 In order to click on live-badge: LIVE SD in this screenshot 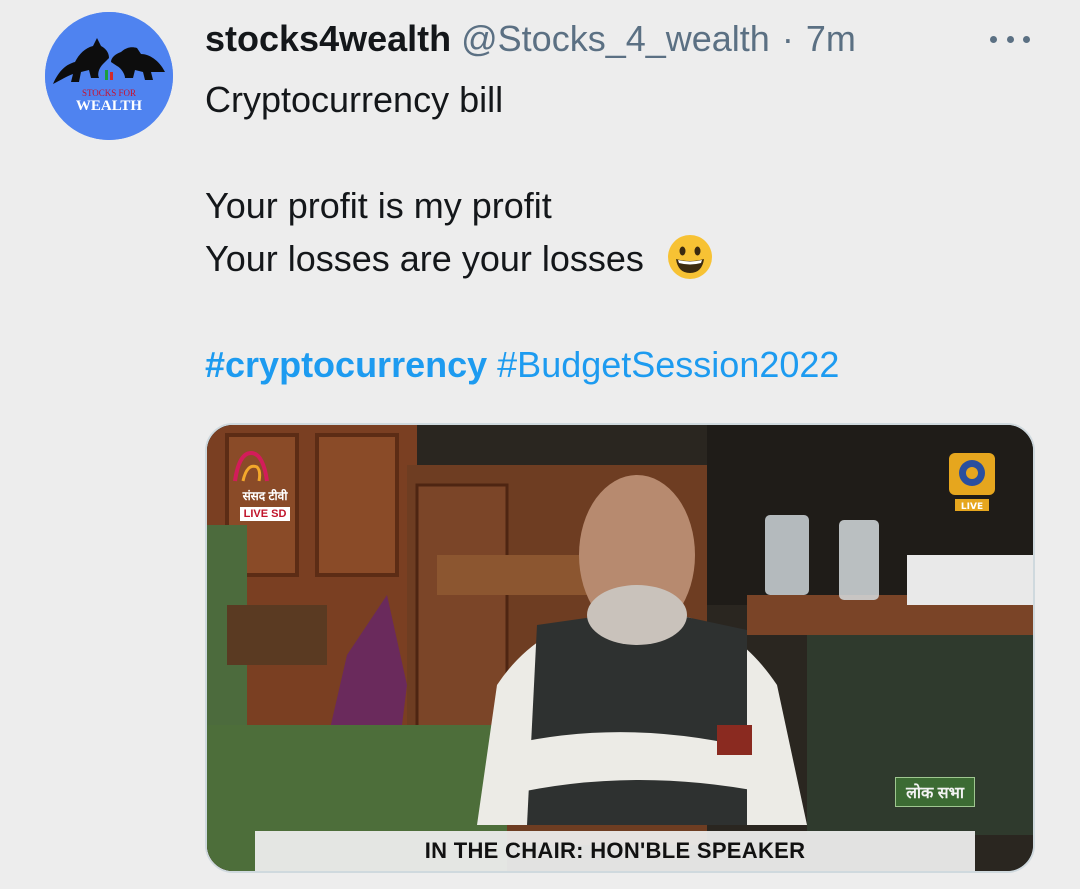, I will do `click(265, 514)`.